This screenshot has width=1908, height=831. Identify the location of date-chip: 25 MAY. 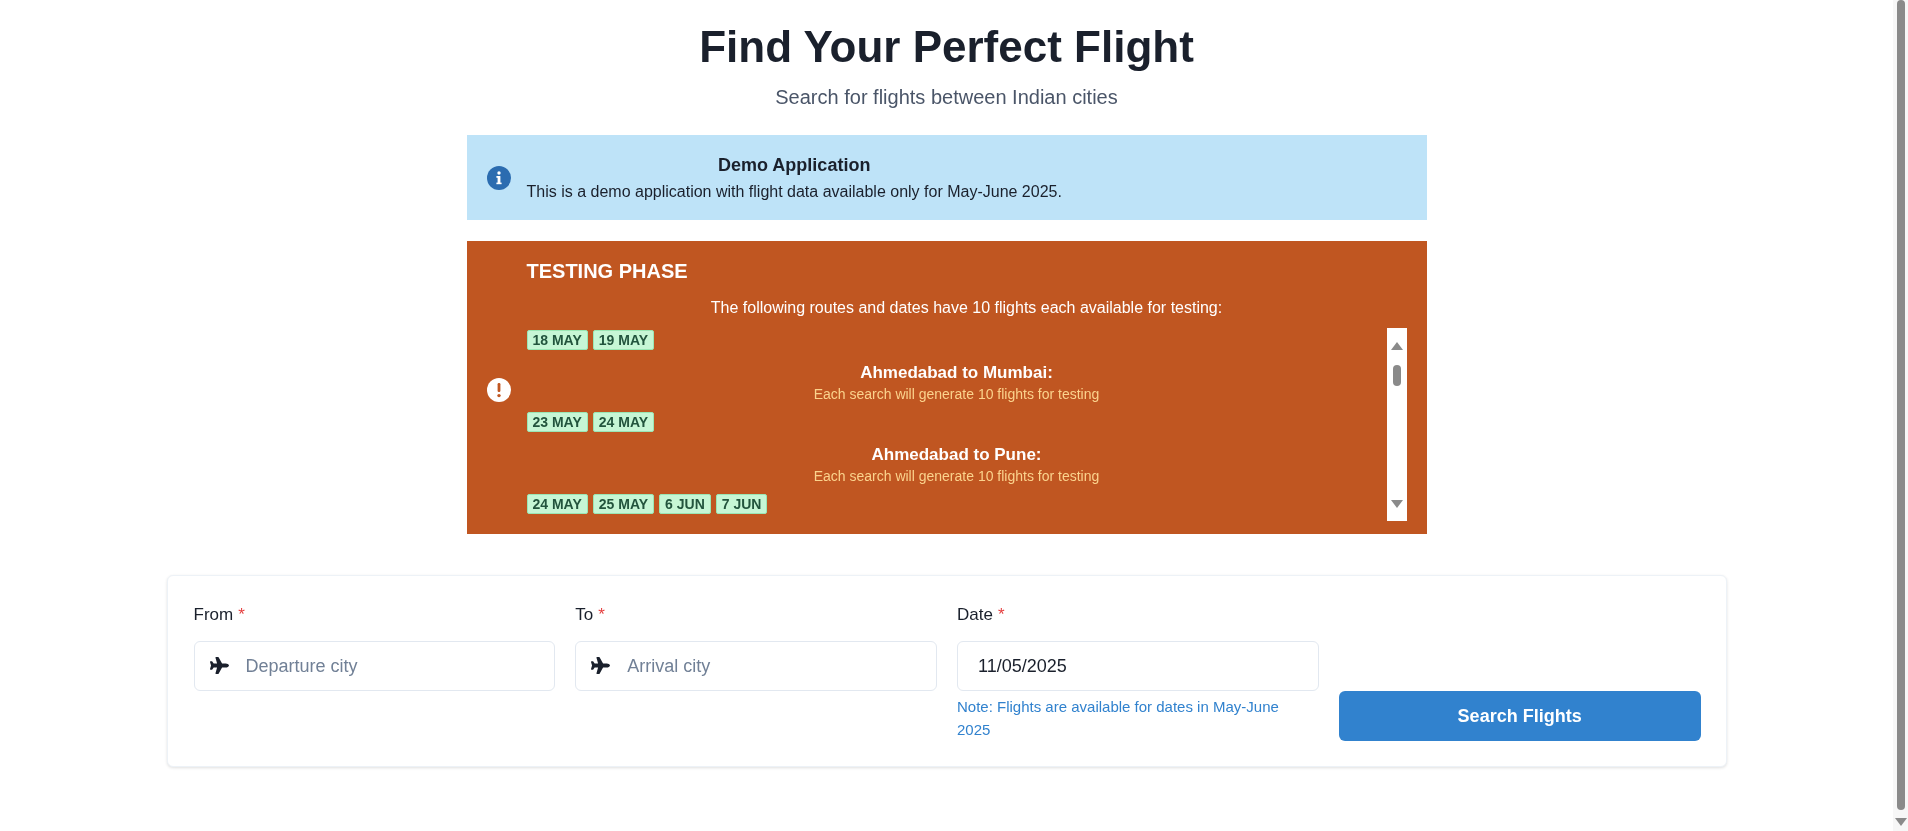
(623, 504).